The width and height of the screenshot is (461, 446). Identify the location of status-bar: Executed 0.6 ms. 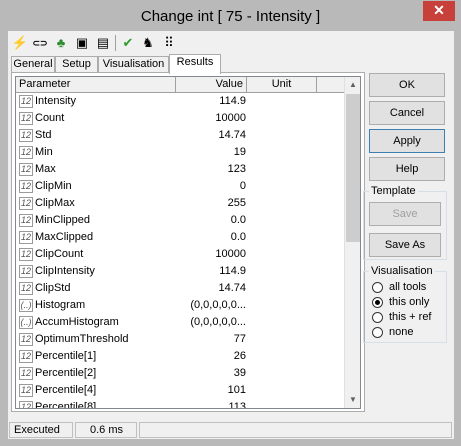
(231, 429).